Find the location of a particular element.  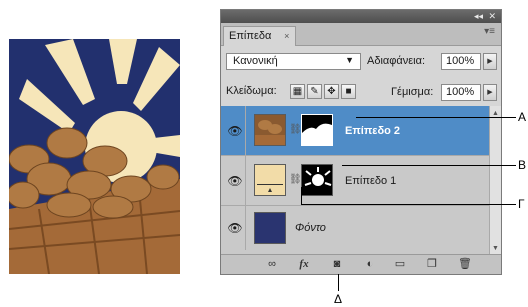

lock-position-icon: ✥ is located at coordinates (331, 91).